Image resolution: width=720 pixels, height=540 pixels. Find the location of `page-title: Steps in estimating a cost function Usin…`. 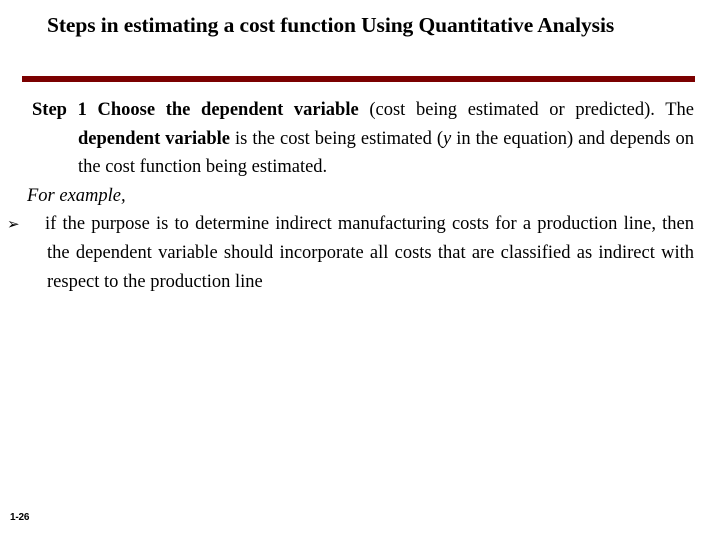

page-title: Steps in estimating a cost function Usin… is located at coordinates (331, 25).